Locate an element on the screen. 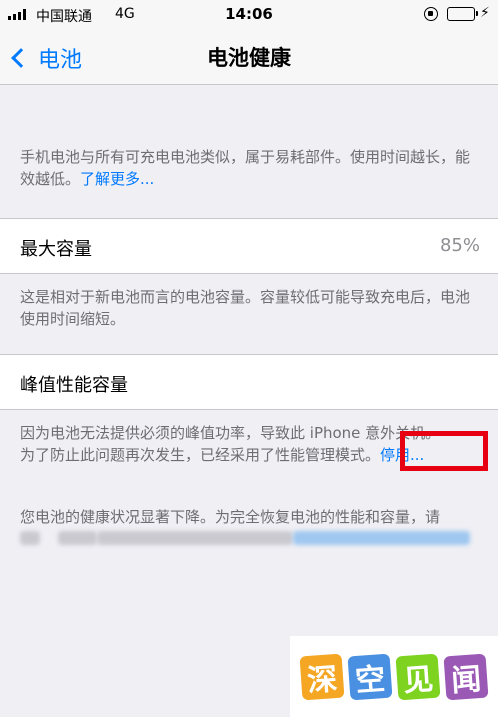  health-warning-blurred is located at coordinates (245, 538).